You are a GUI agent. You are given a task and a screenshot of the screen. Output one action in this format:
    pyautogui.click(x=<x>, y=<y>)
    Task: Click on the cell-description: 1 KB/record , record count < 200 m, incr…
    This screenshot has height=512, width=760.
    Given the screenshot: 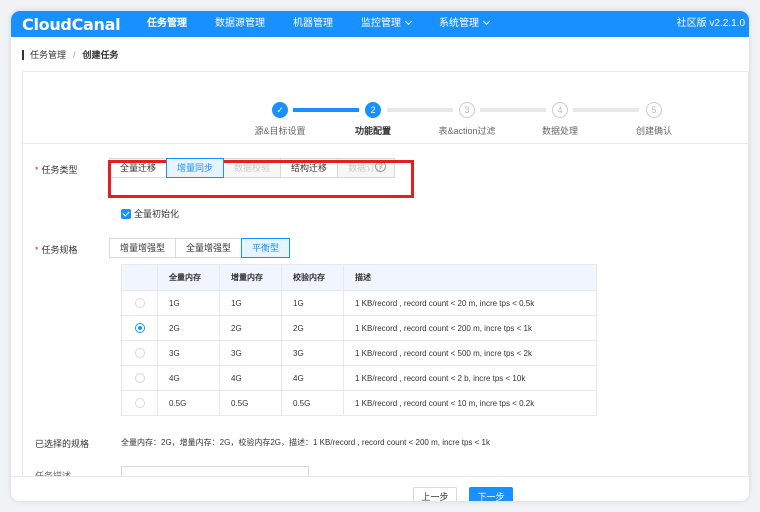 What is the action you would take?
    pyautogui.click(x=470, y=328)
    